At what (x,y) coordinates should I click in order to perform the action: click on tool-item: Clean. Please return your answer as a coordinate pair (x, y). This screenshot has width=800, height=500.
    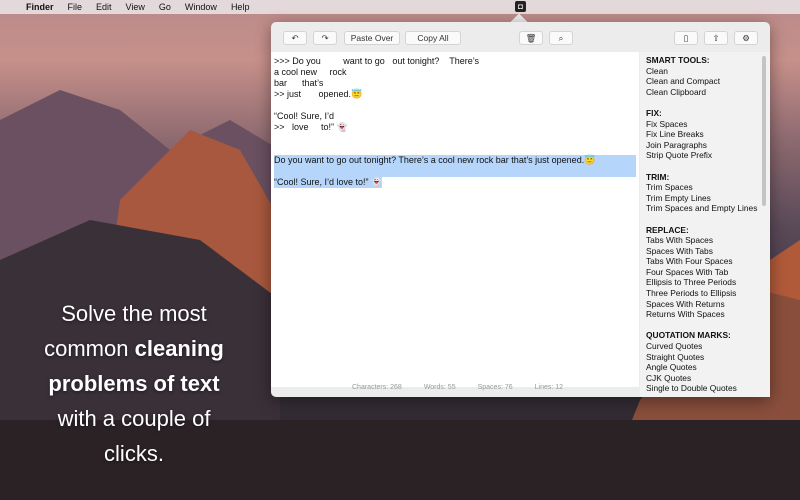
    Looking at the image, I should click on (705, 71).